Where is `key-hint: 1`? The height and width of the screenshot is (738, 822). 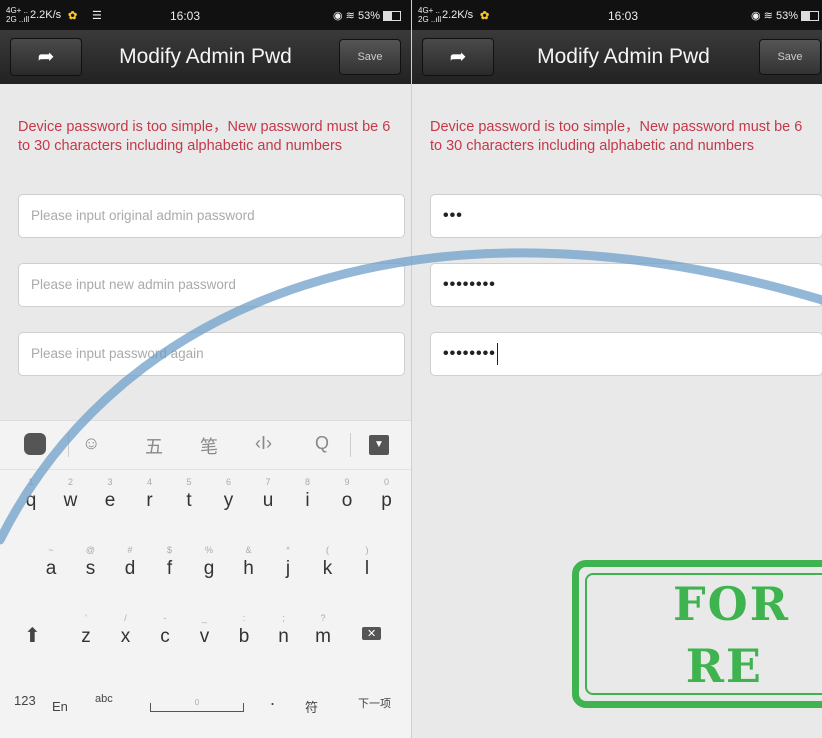 key-hint: 1 is located at coordinates (31, 482).